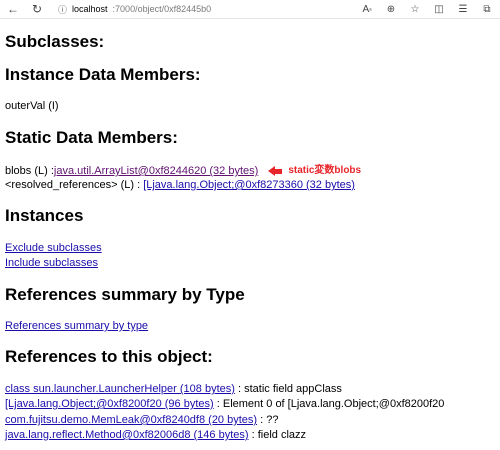 The image size is (500, 450). Describe the element at coordinates (109, 356) in the screenshot. I see `refs-heading: References to this object:` at that location.